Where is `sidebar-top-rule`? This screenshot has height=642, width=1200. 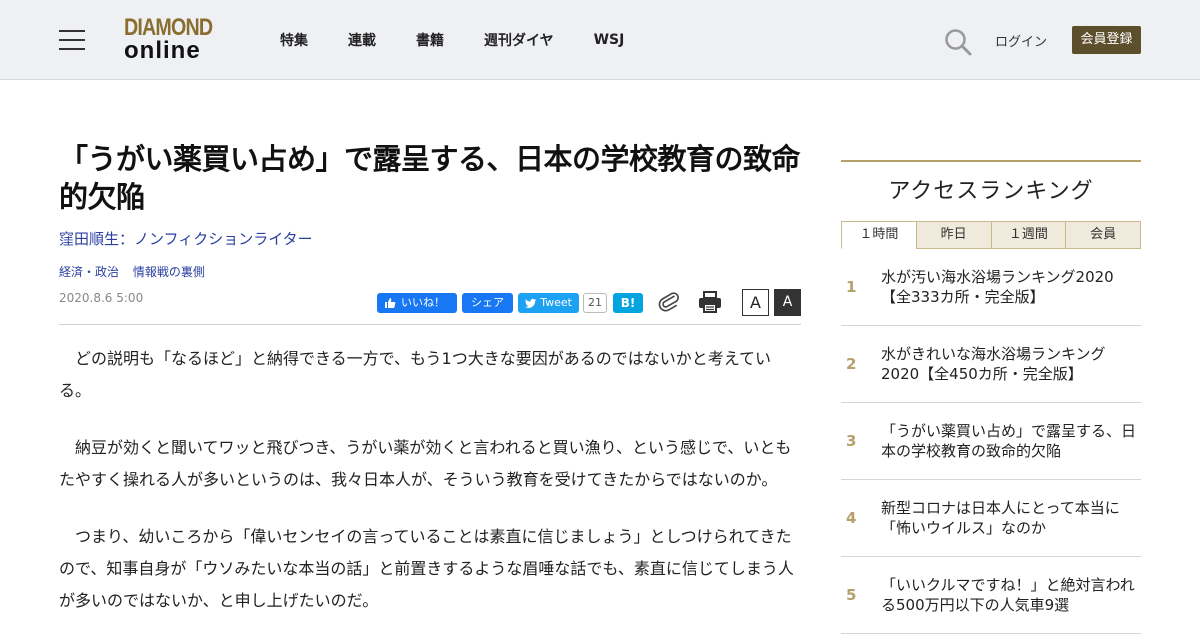
sidebar-top-rule is located at coordinates (991, 161).